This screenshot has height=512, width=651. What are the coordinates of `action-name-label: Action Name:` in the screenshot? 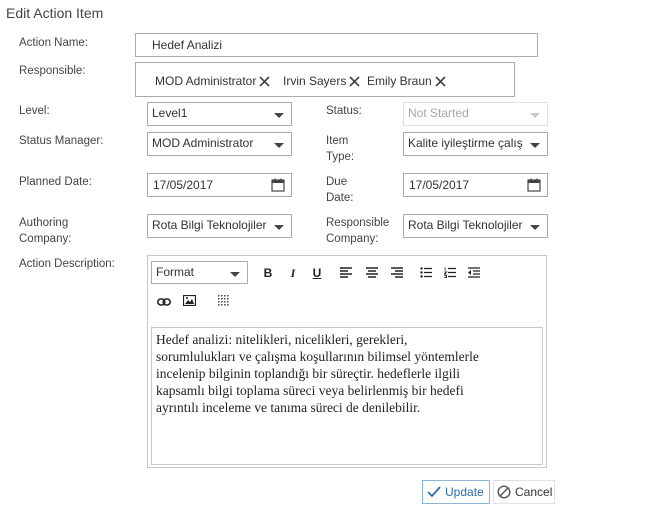 It's located at (54, 43).